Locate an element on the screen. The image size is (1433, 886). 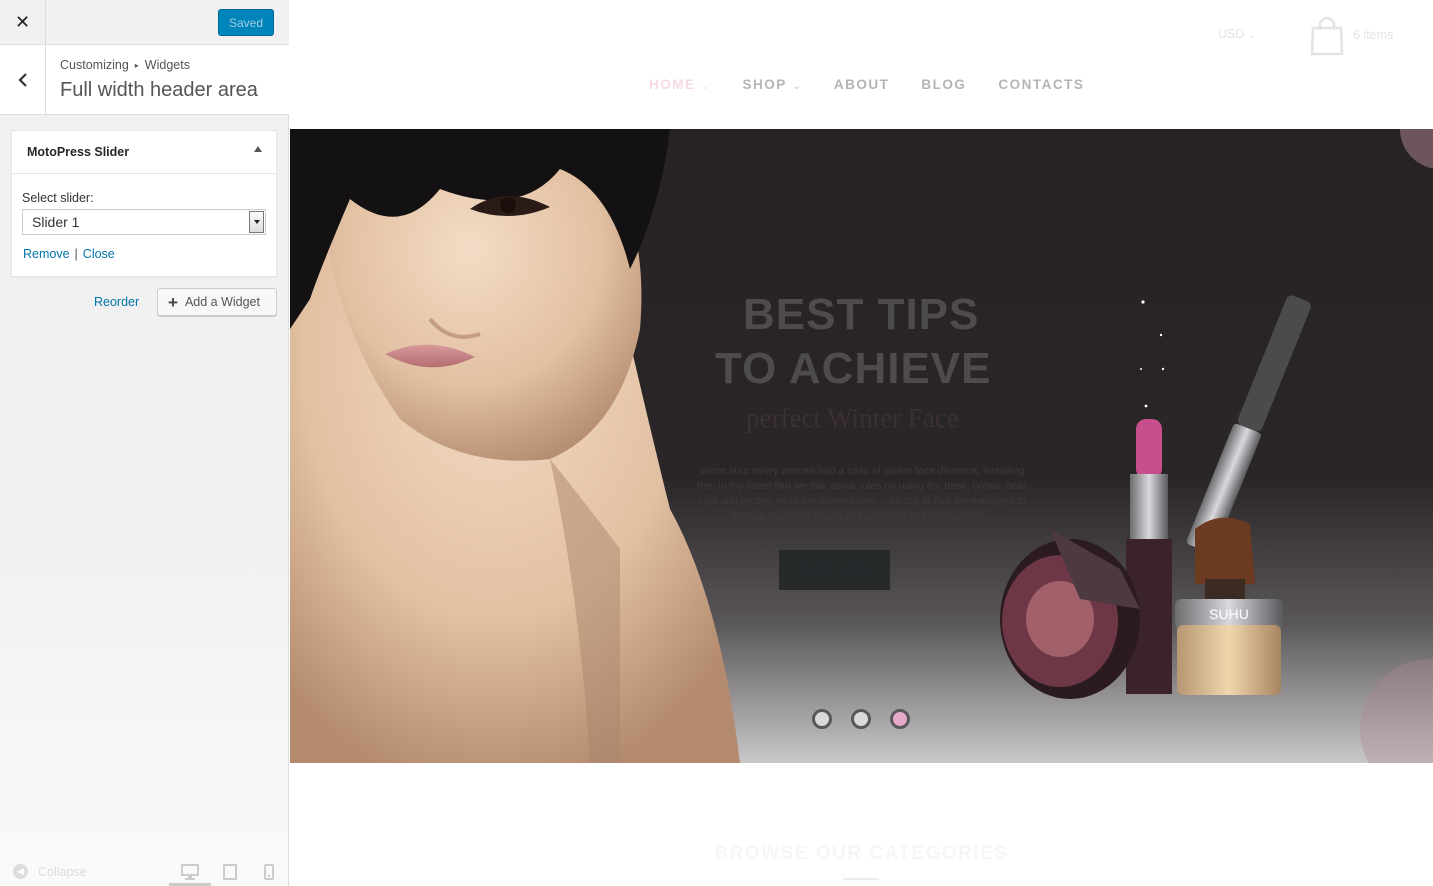
breadcrumb: Customizing ▸ Widgets is located at coordinates (125, 65).